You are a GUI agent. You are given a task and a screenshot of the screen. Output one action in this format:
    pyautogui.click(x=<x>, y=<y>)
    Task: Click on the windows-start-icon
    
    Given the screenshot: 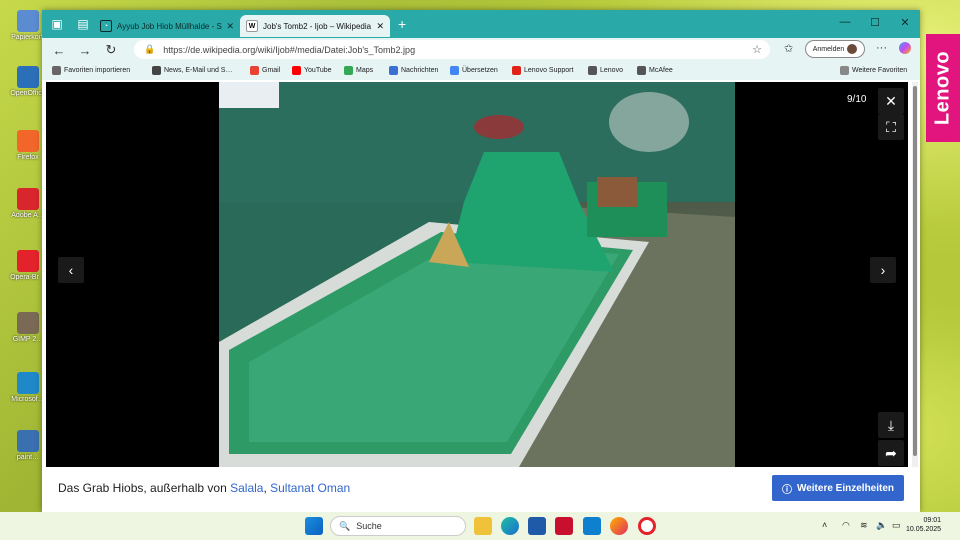 What is the action you would take?
    pyautogui.click(x=314, y=526)
    